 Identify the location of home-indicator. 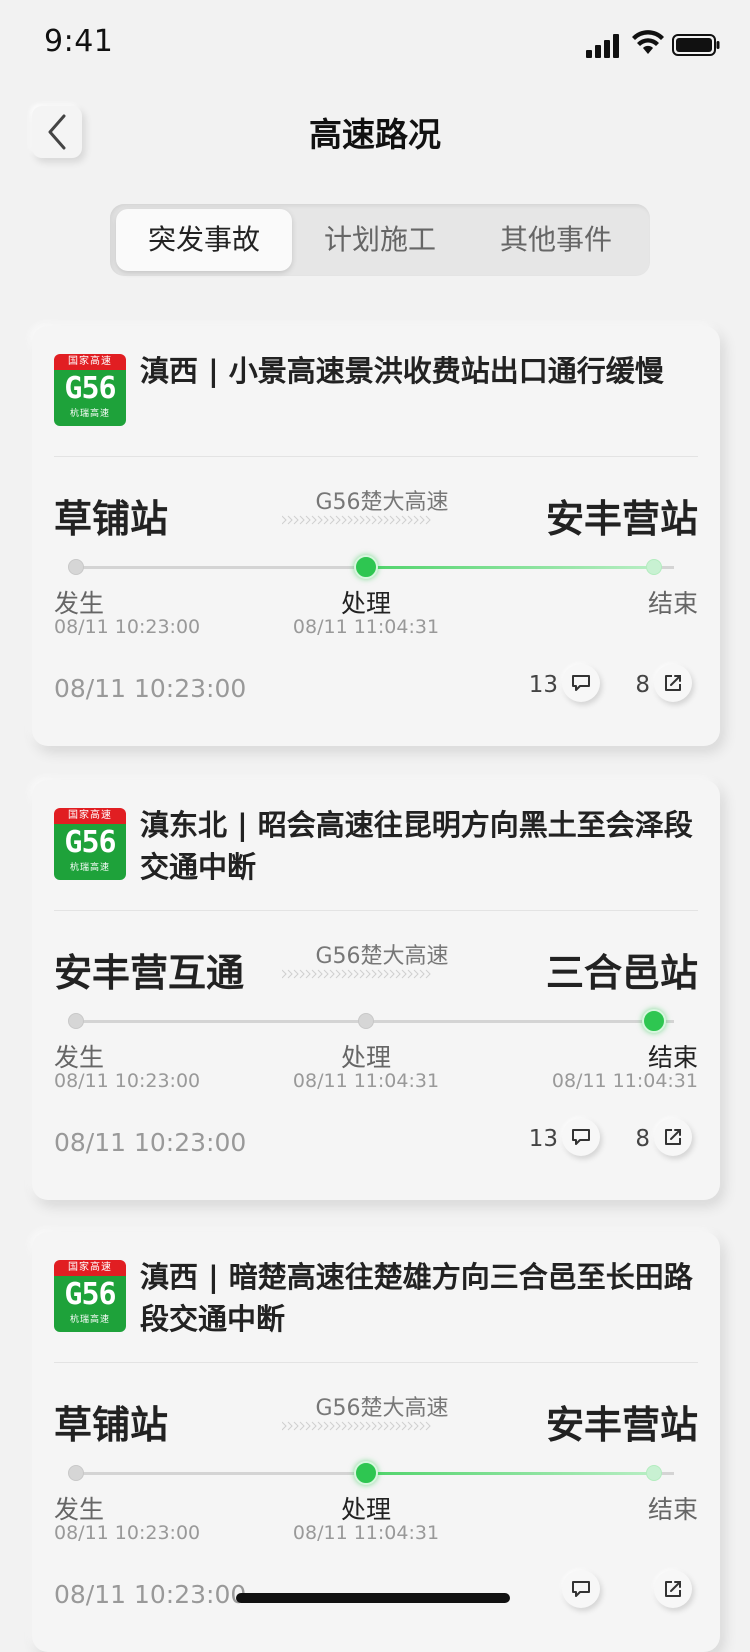
(373, 1598).